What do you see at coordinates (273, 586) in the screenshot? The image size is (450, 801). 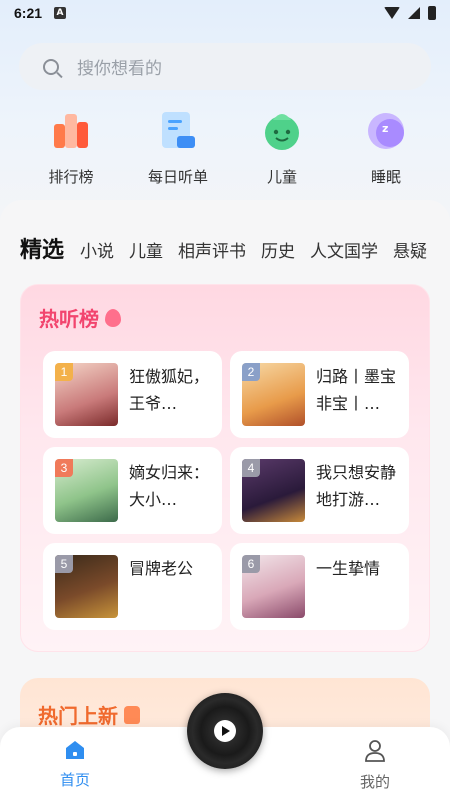 I see `book-cover: 6` at bounding box center [273, 586].